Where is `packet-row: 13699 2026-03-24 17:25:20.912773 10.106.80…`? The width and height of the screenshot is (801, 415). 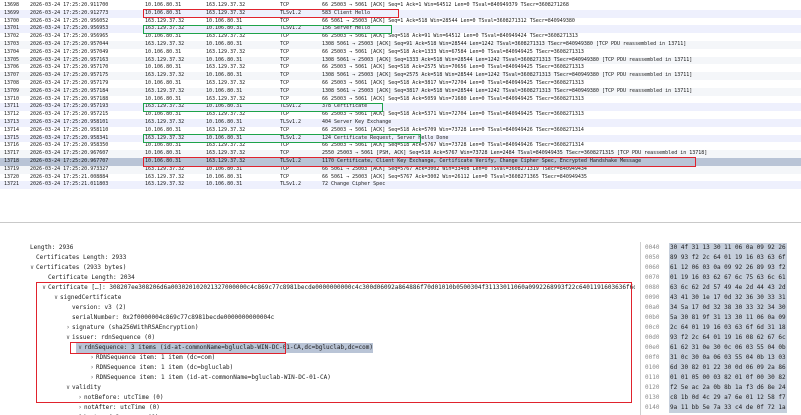
packet-row: 13699 2026-03-24 17:25:20.912773 10.106.80… is located at coordinates (400, 13).